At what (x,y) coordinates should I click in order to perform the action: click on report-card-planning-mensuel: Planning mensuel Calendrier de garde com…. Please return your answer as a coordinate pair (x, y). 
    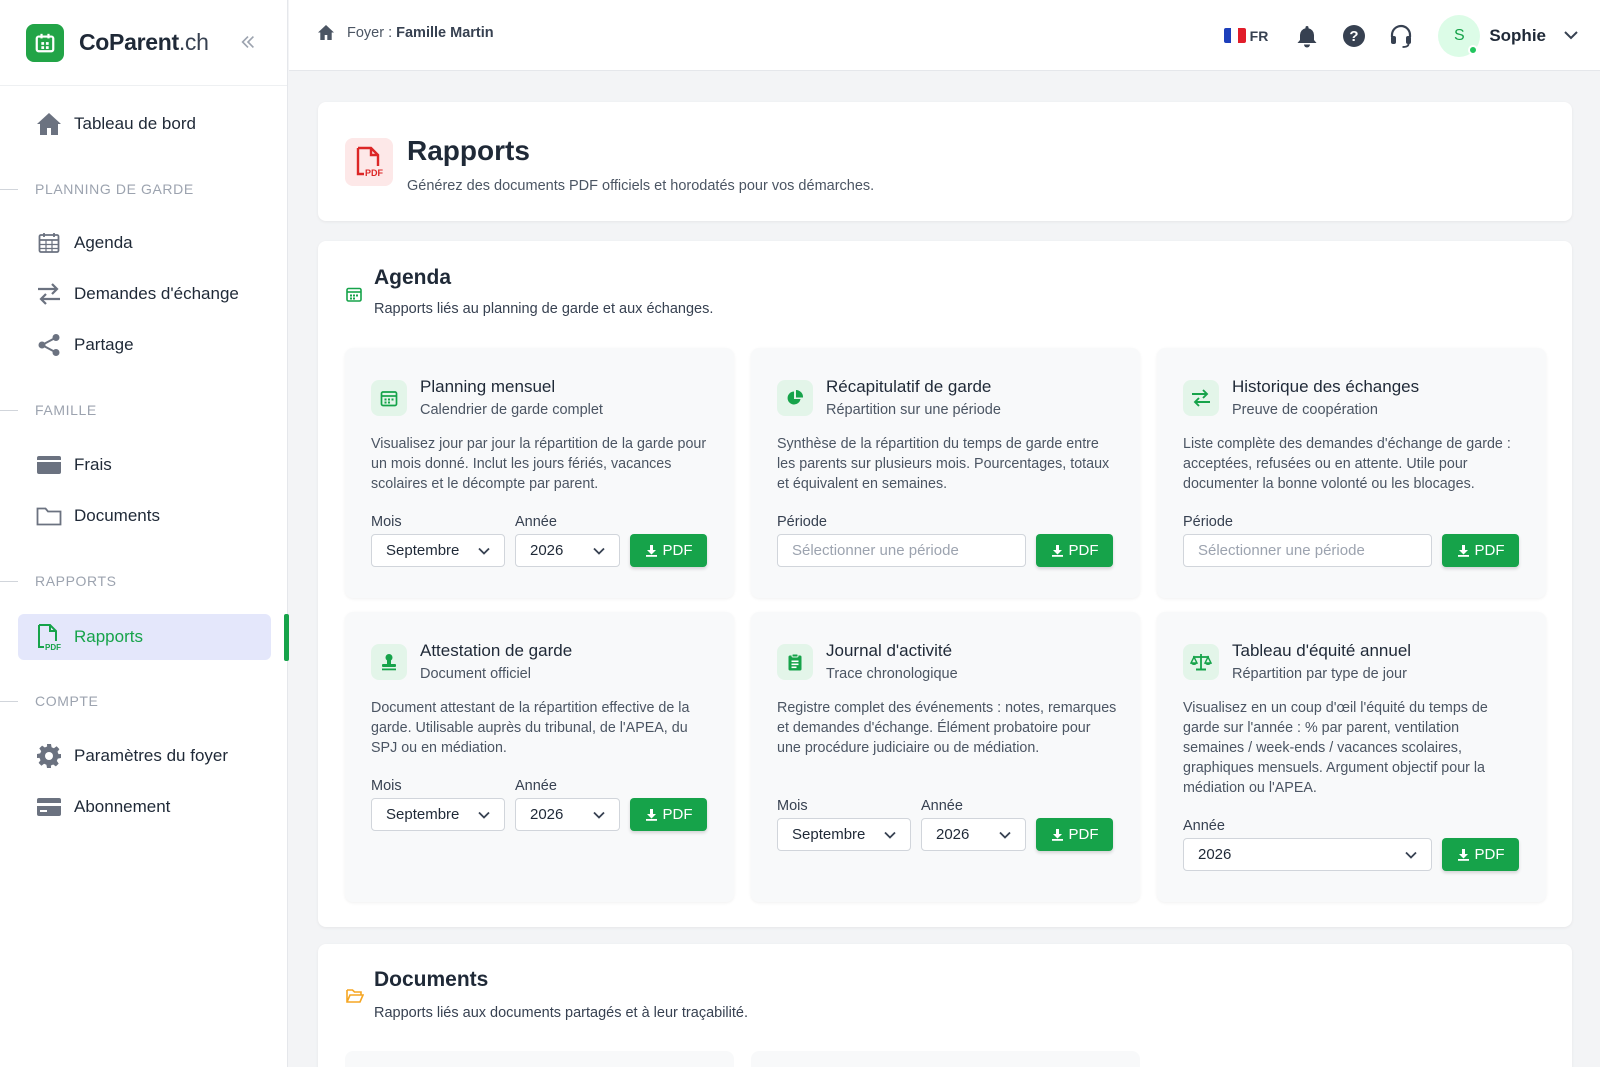
    Looking at the image, I should click on (539, 473).